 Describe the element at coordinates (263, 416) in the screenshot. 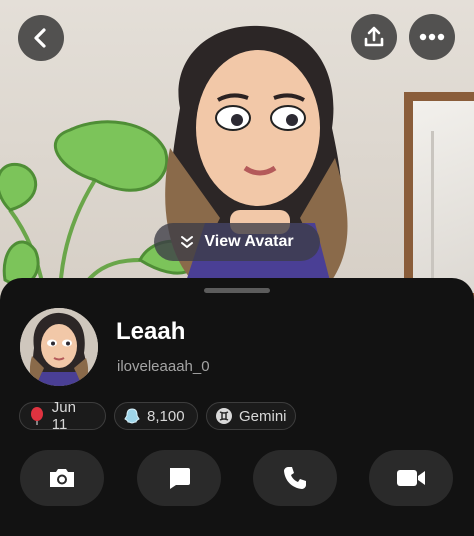

I see `zodiac-label: Gemini` at that location.